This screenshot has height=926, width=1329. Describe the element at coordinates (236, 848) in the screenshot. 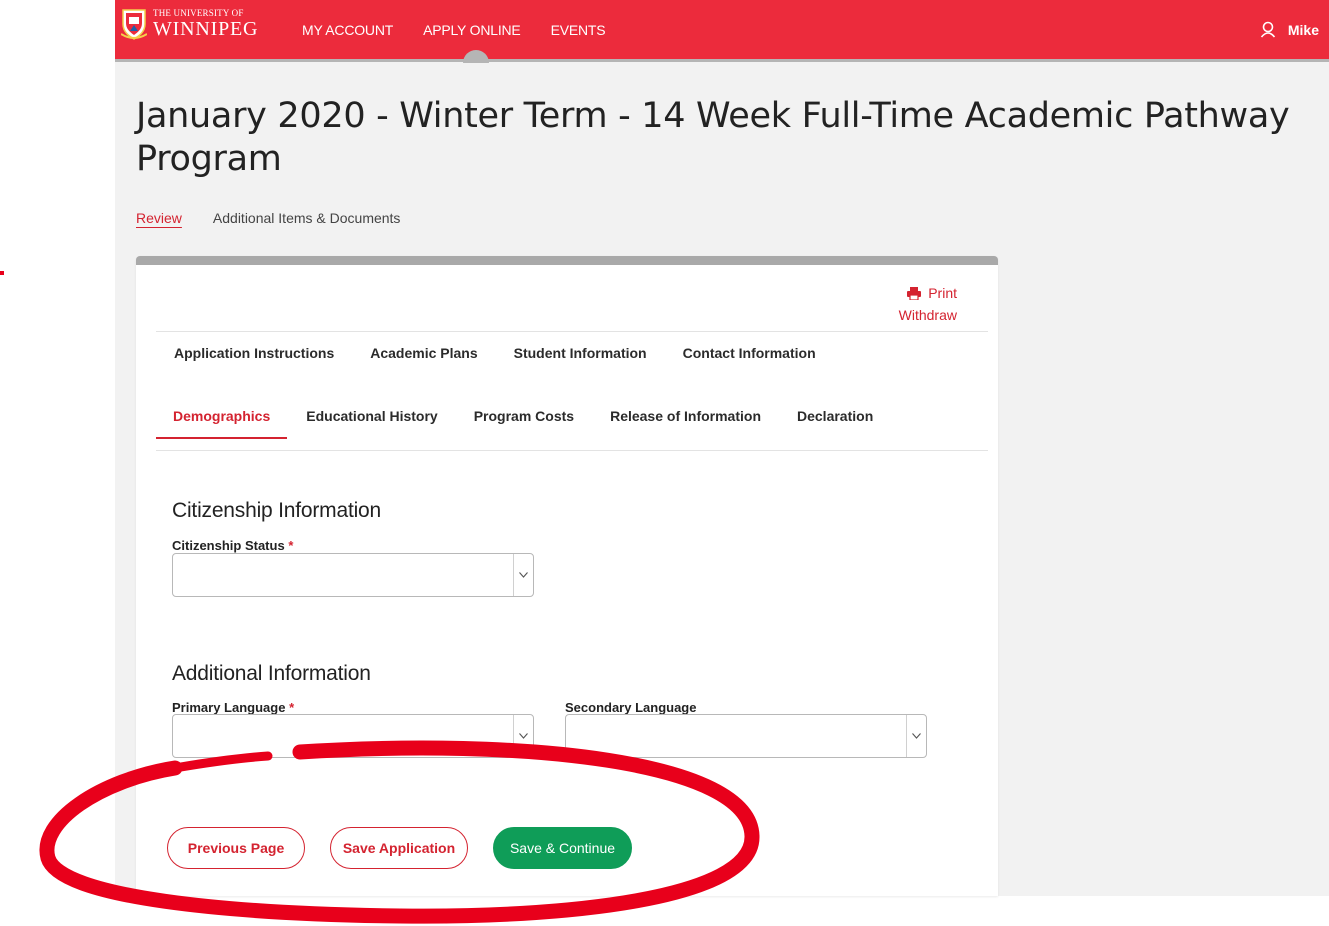

I see `previous-page-button: Previous Page` at that location.